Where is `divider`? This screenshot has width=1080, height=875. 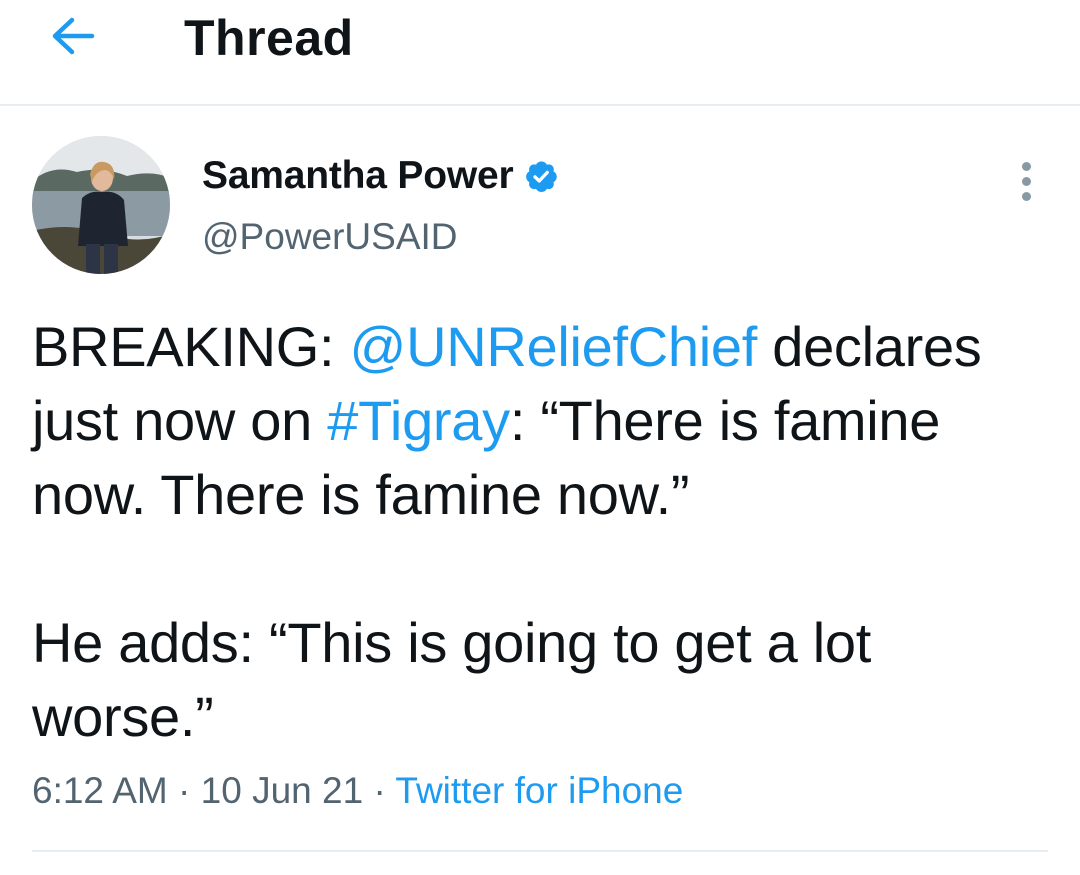 divider is located at coordinates (540, 851).